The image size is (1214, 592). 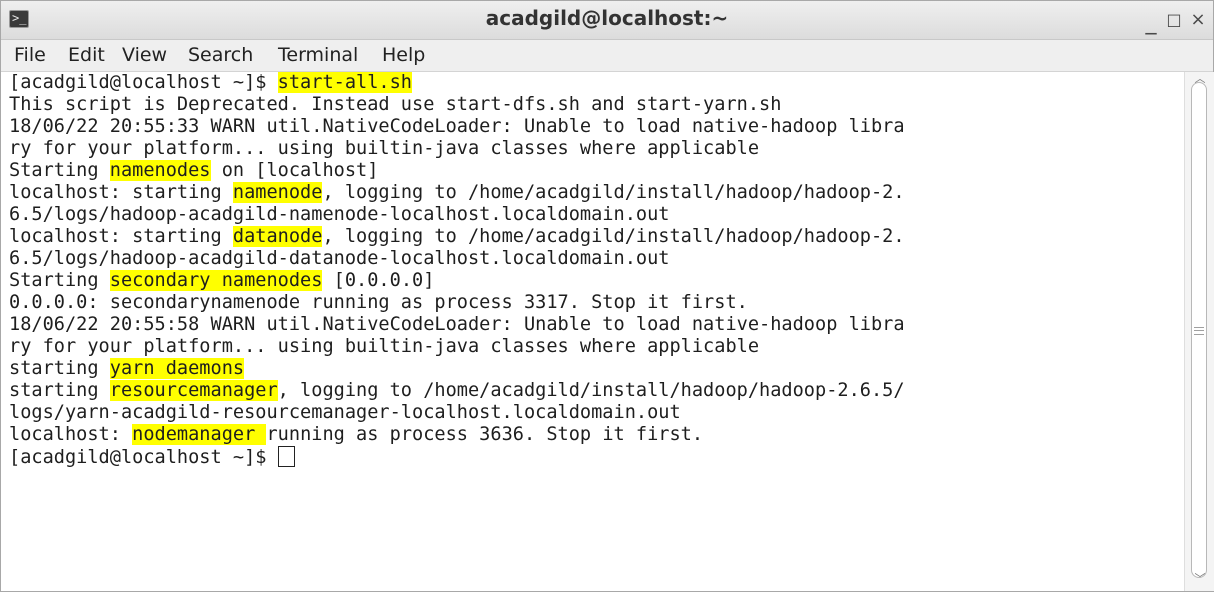 What do you see at coordinates (1198, 20) in the screenshot?
I see `close-button: ×` at bounding box center [1198, 20].